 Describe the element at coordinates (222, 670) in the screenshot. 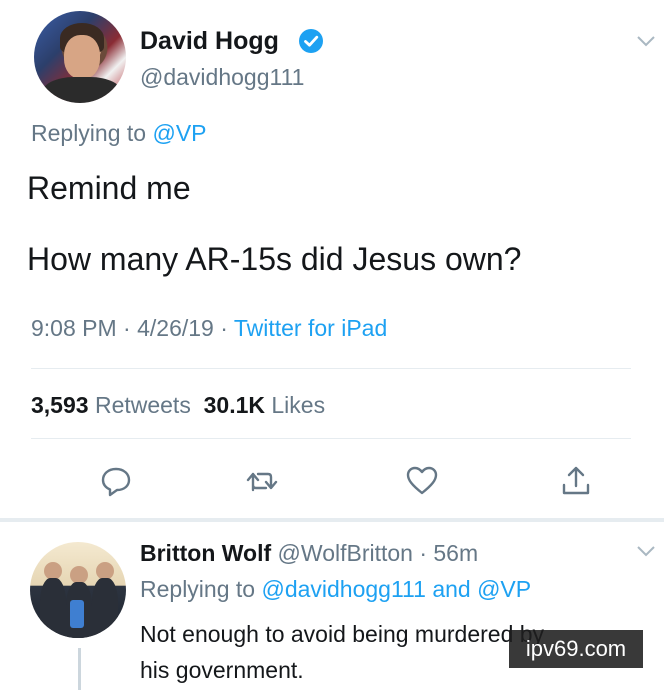

I see `reply-text-line-2: his government.` at that location.